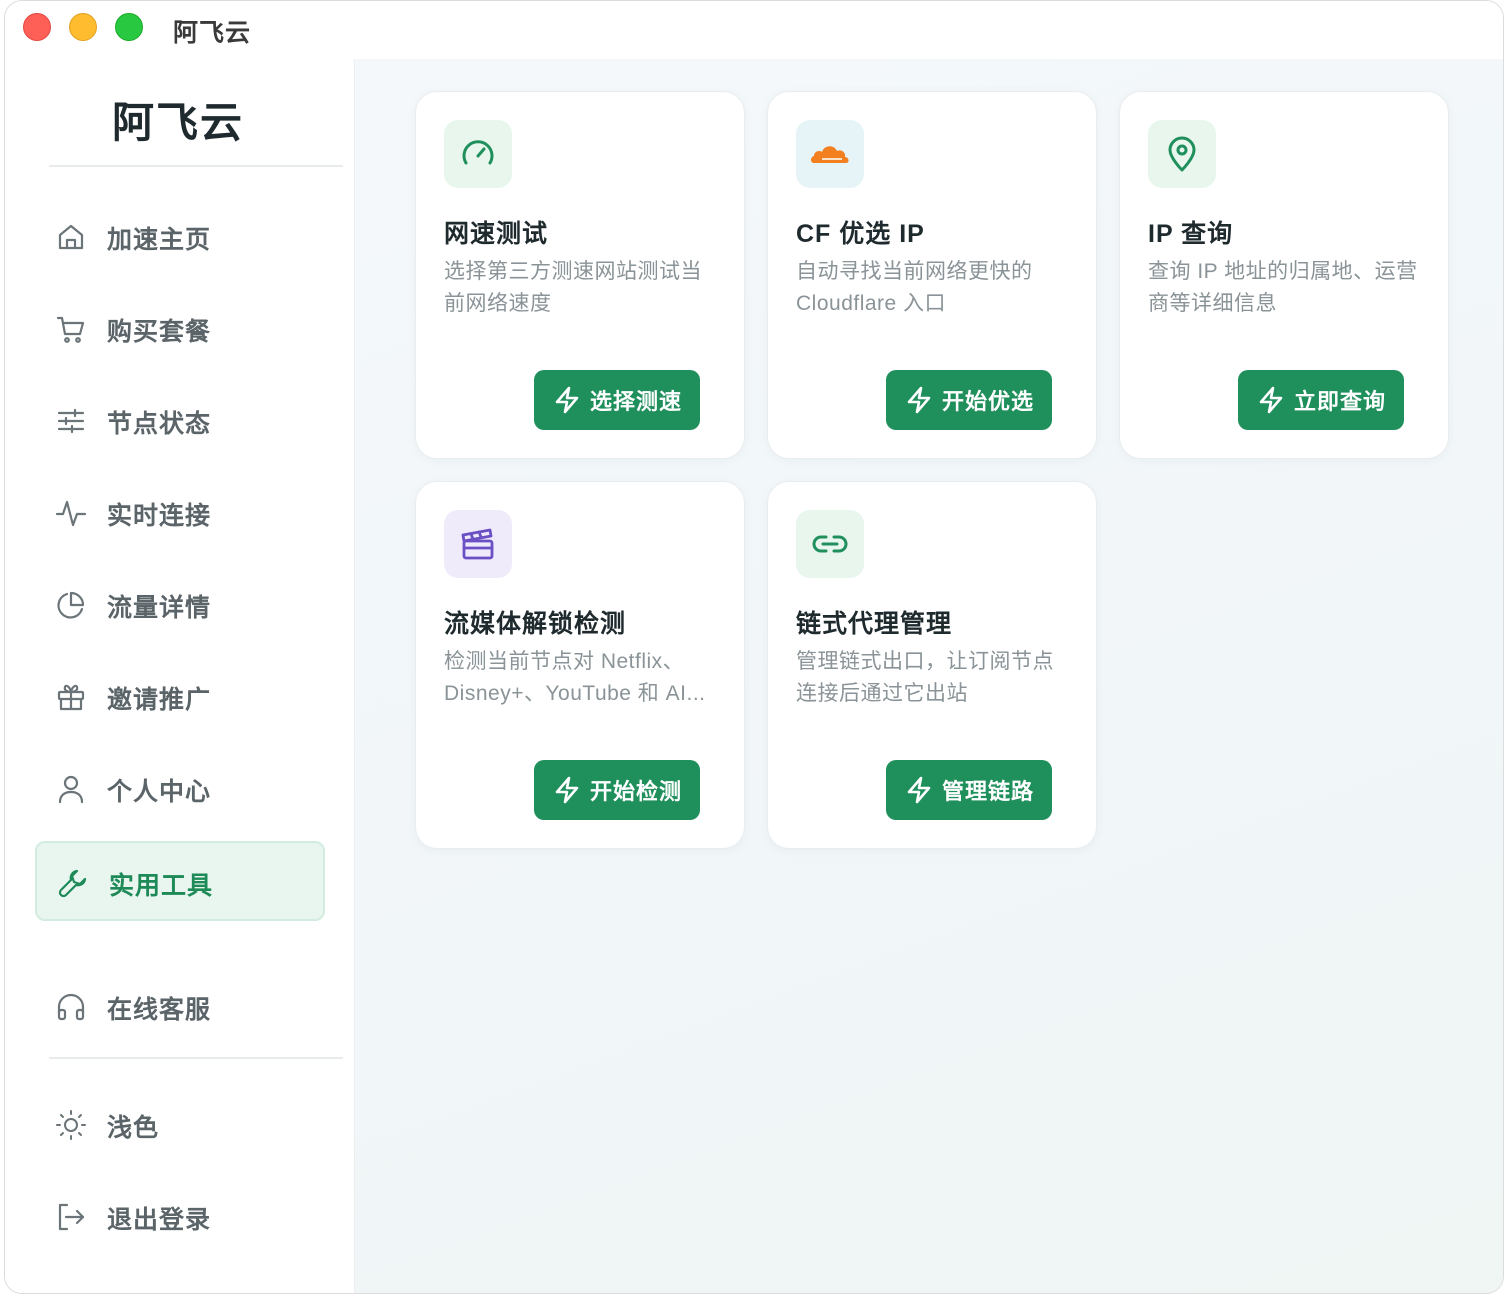 This screenshot has height=1296, width=1508. I want to click on select-speedtest-button: 选择测速, so click(617, 400).